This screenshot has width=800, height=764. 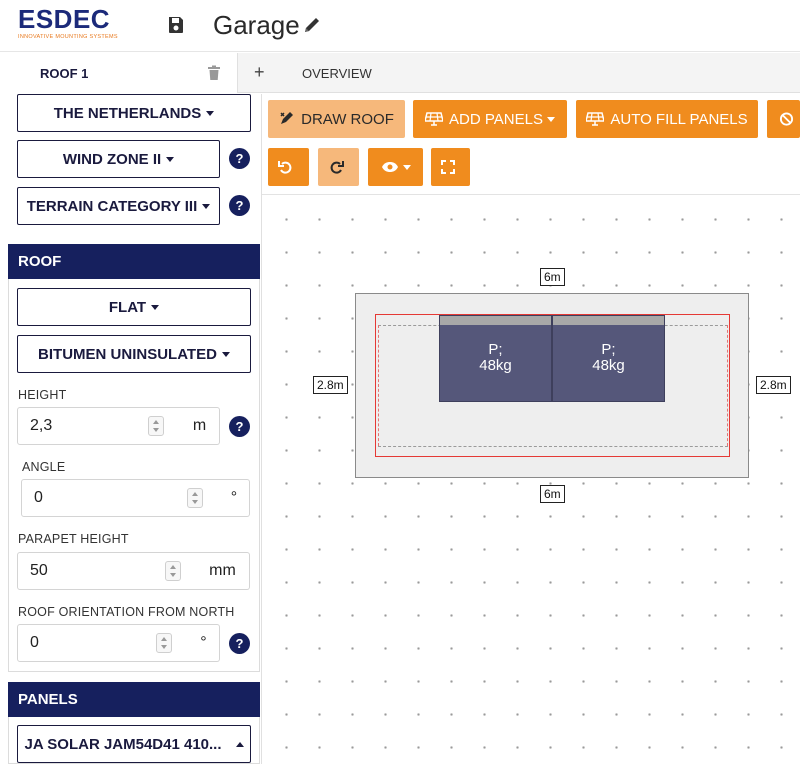 What do you see at coordinates (176, 25) in the screenshot?
I see `save-icon` at bounding box center [176, 25].